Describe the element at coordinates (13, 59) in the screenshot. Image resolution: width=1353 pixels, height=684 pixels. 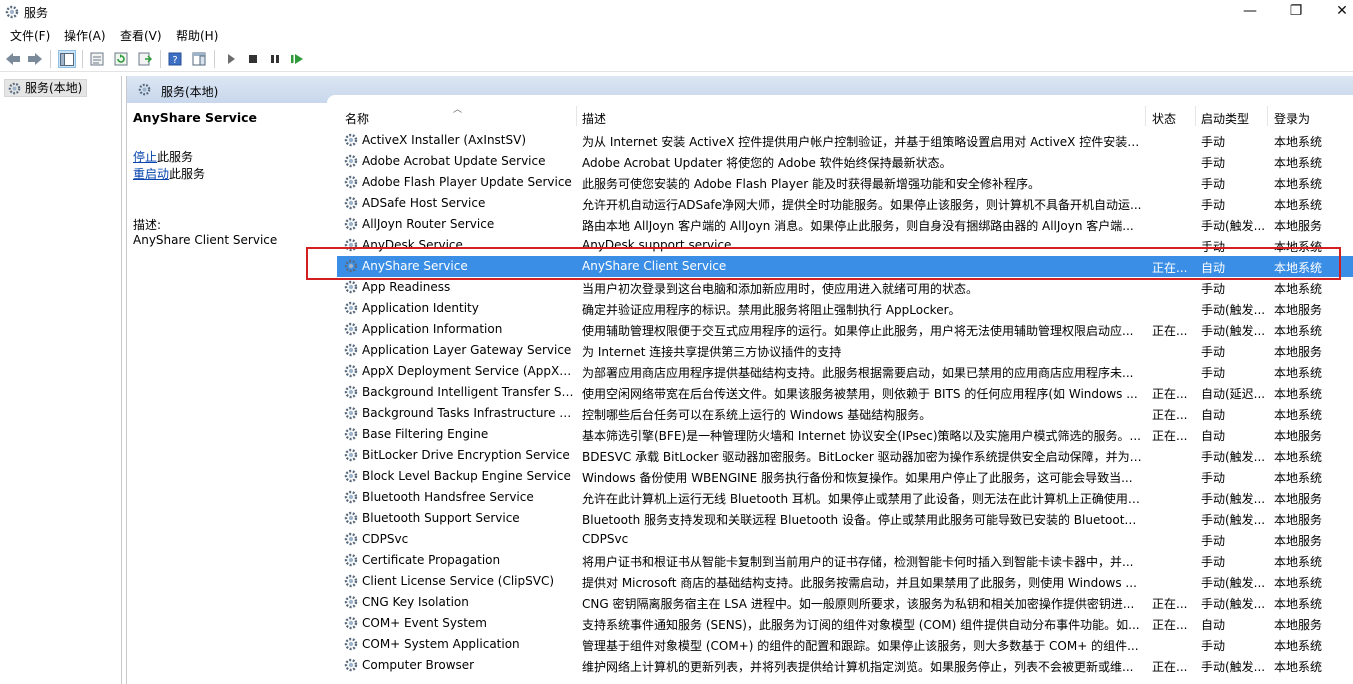
I see `back-button` at that location.